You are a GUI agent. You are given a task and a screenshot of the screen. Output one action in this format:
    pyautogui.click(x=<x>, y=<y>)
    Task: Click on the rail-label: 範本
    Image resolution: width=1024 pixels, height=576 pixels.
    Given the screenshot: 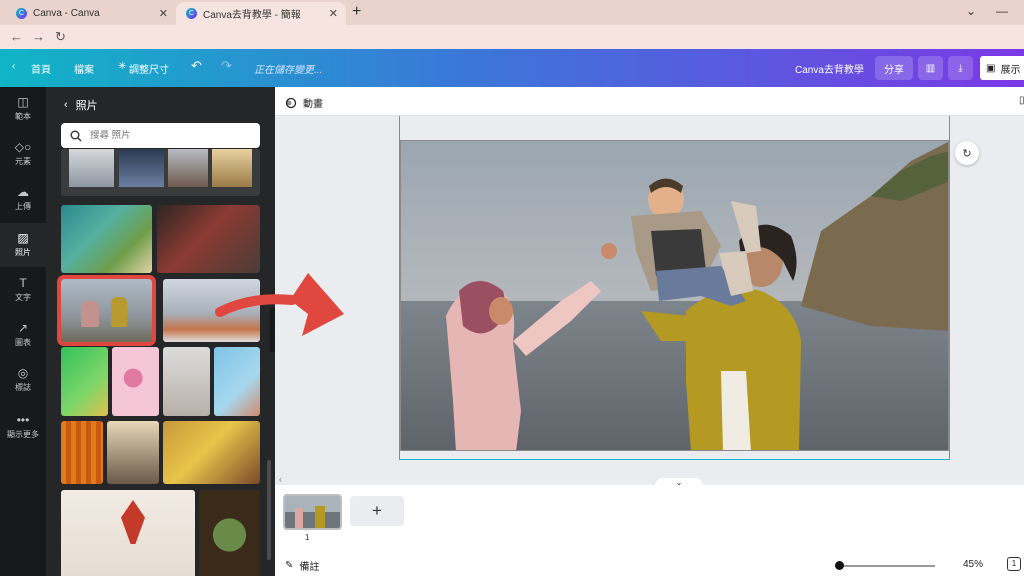 What is the action you would take?
    pyautogui.click(x=23, y=116)
    